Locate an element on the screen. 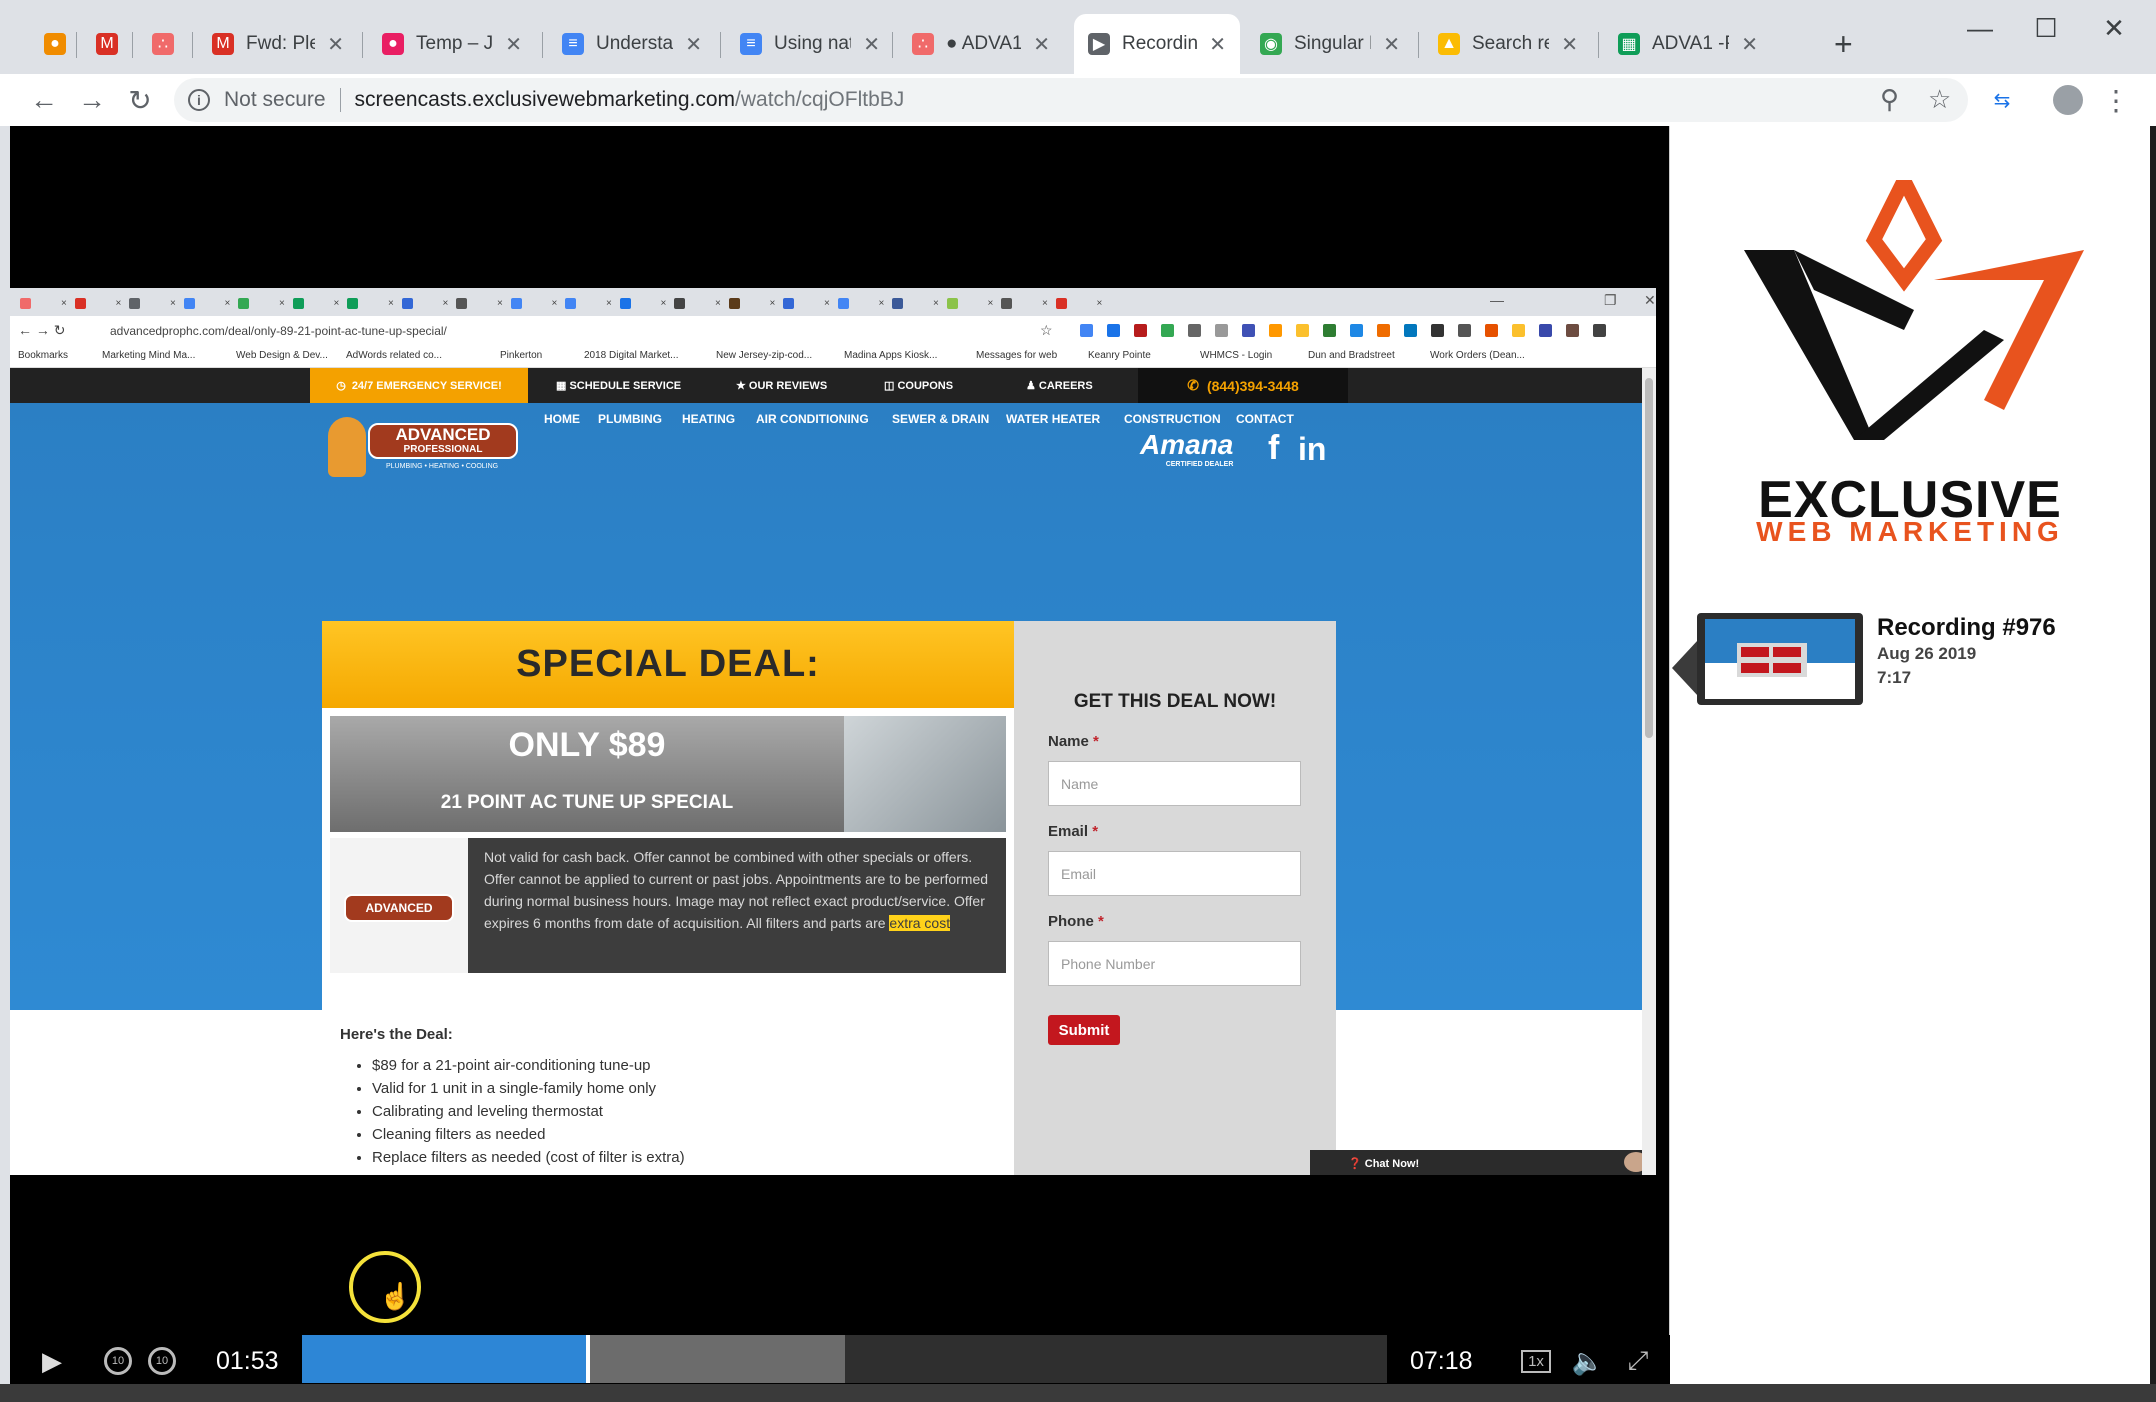  recording-date: Aug 26 2019 is located at coordinates (1927, 653).